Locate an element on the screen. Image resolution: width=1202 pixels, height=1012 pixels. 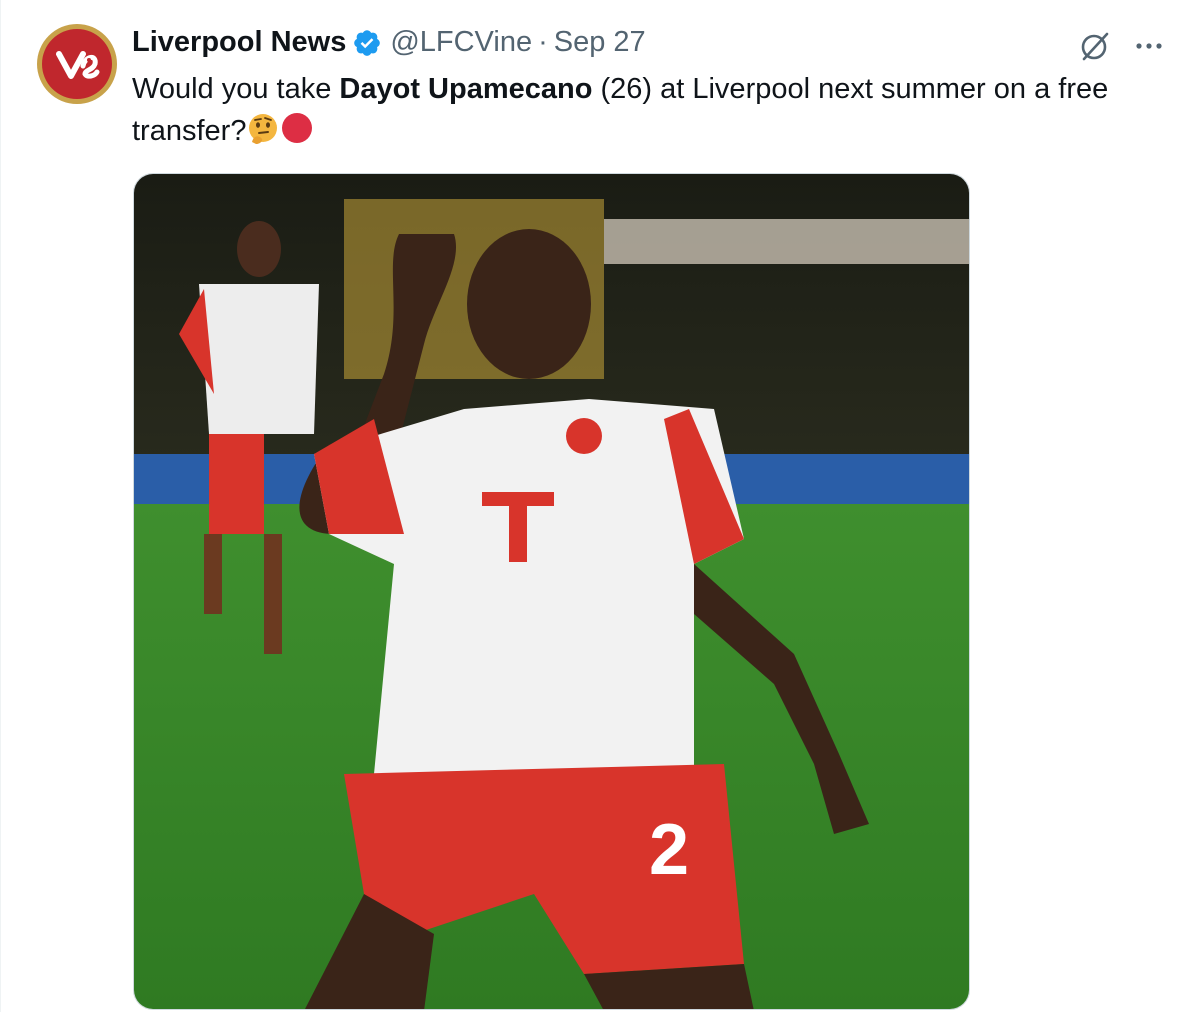
author-avatar is located at coordinates (77, 64).